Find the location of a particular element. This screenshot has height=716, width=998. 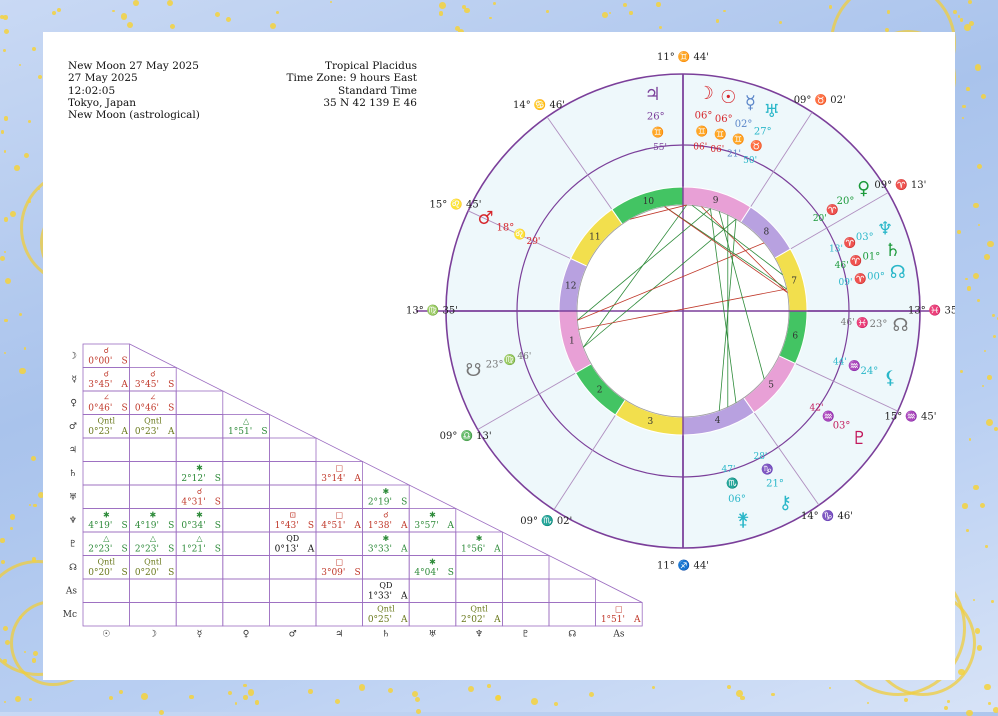

planet-degree: 26° is located at coordinates (656, 116).